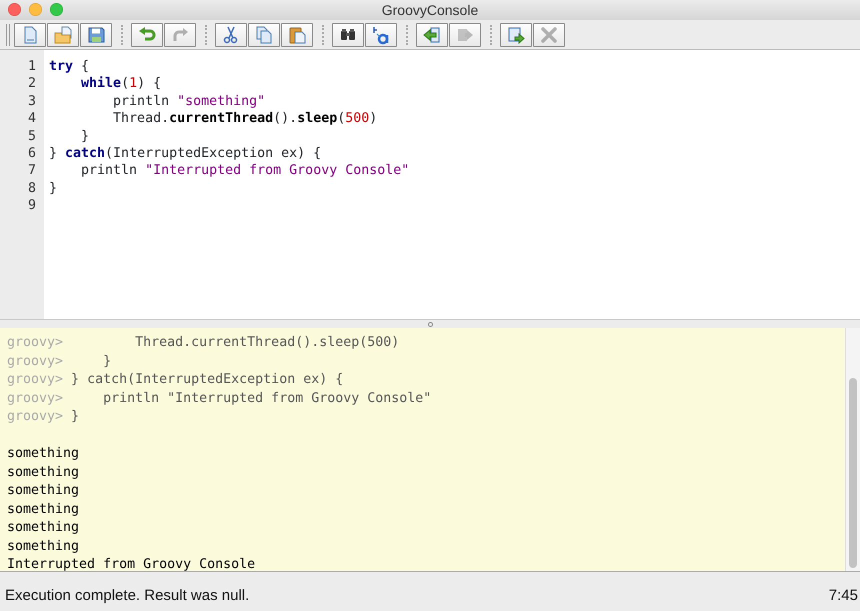 The image size is (860, 611). What do you see at coordinates (348, 34) in the screenshot?
I see `binoculars-button` at bounding box center [348, 34].